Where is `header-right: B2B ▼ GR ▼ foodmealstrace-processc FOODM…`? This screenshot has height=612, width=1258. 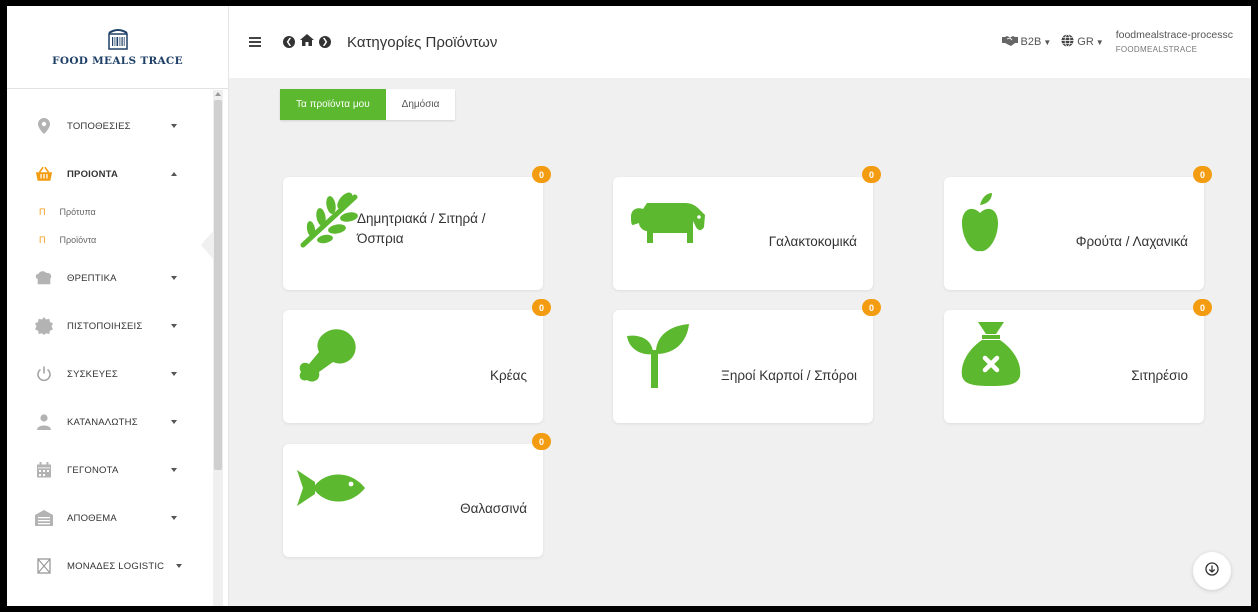
header-right: B2B ▼ GR ▼ foodmealstrace-processc FOODM… is located at coordinates (1112, 42).